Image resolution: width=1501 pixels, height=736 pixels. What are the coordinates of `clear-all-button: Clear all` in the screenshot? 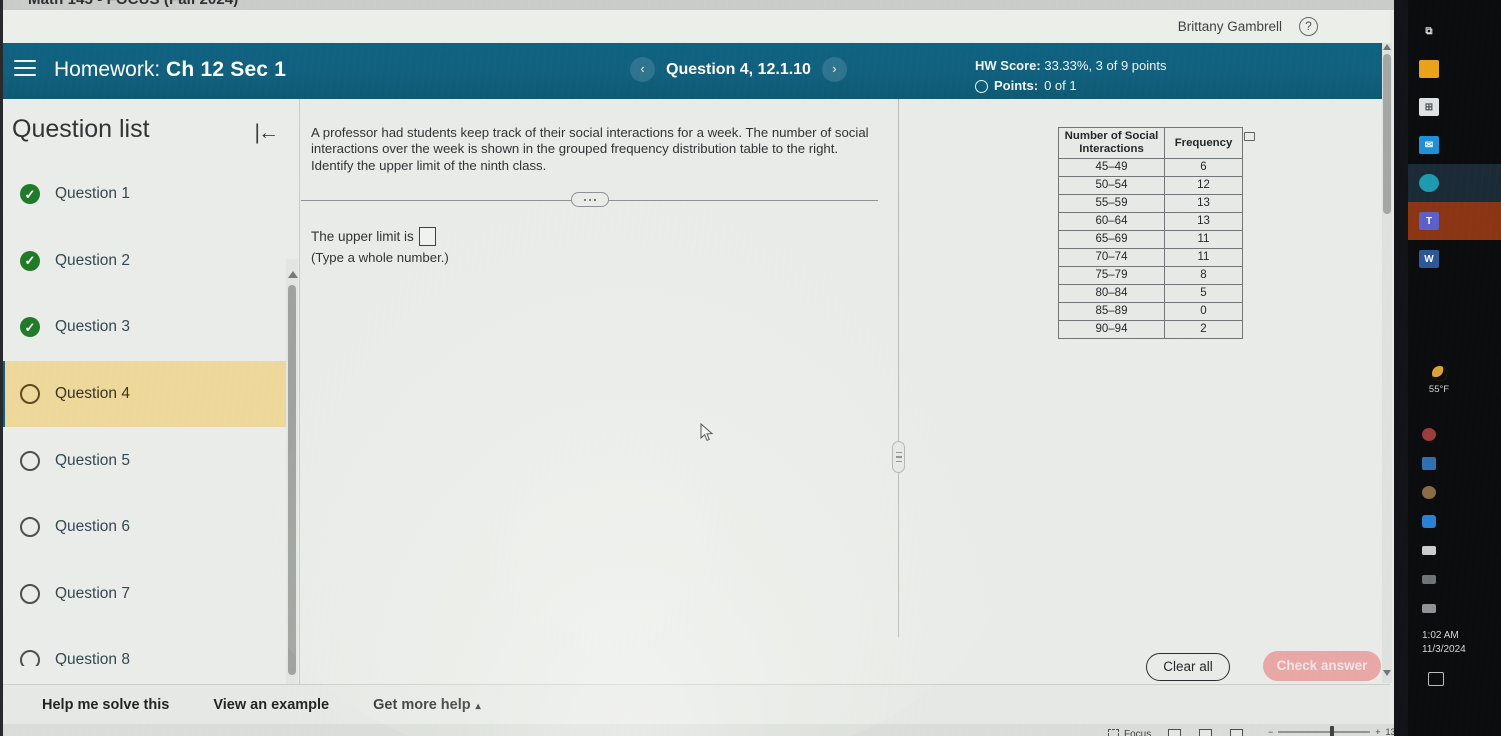 It's located at (1188, 667).